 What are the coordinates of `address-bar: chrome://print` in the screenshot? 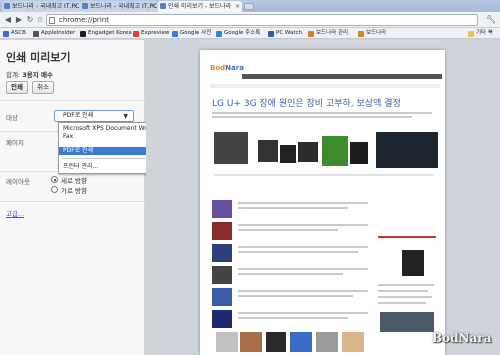 It's located at (262, 20).